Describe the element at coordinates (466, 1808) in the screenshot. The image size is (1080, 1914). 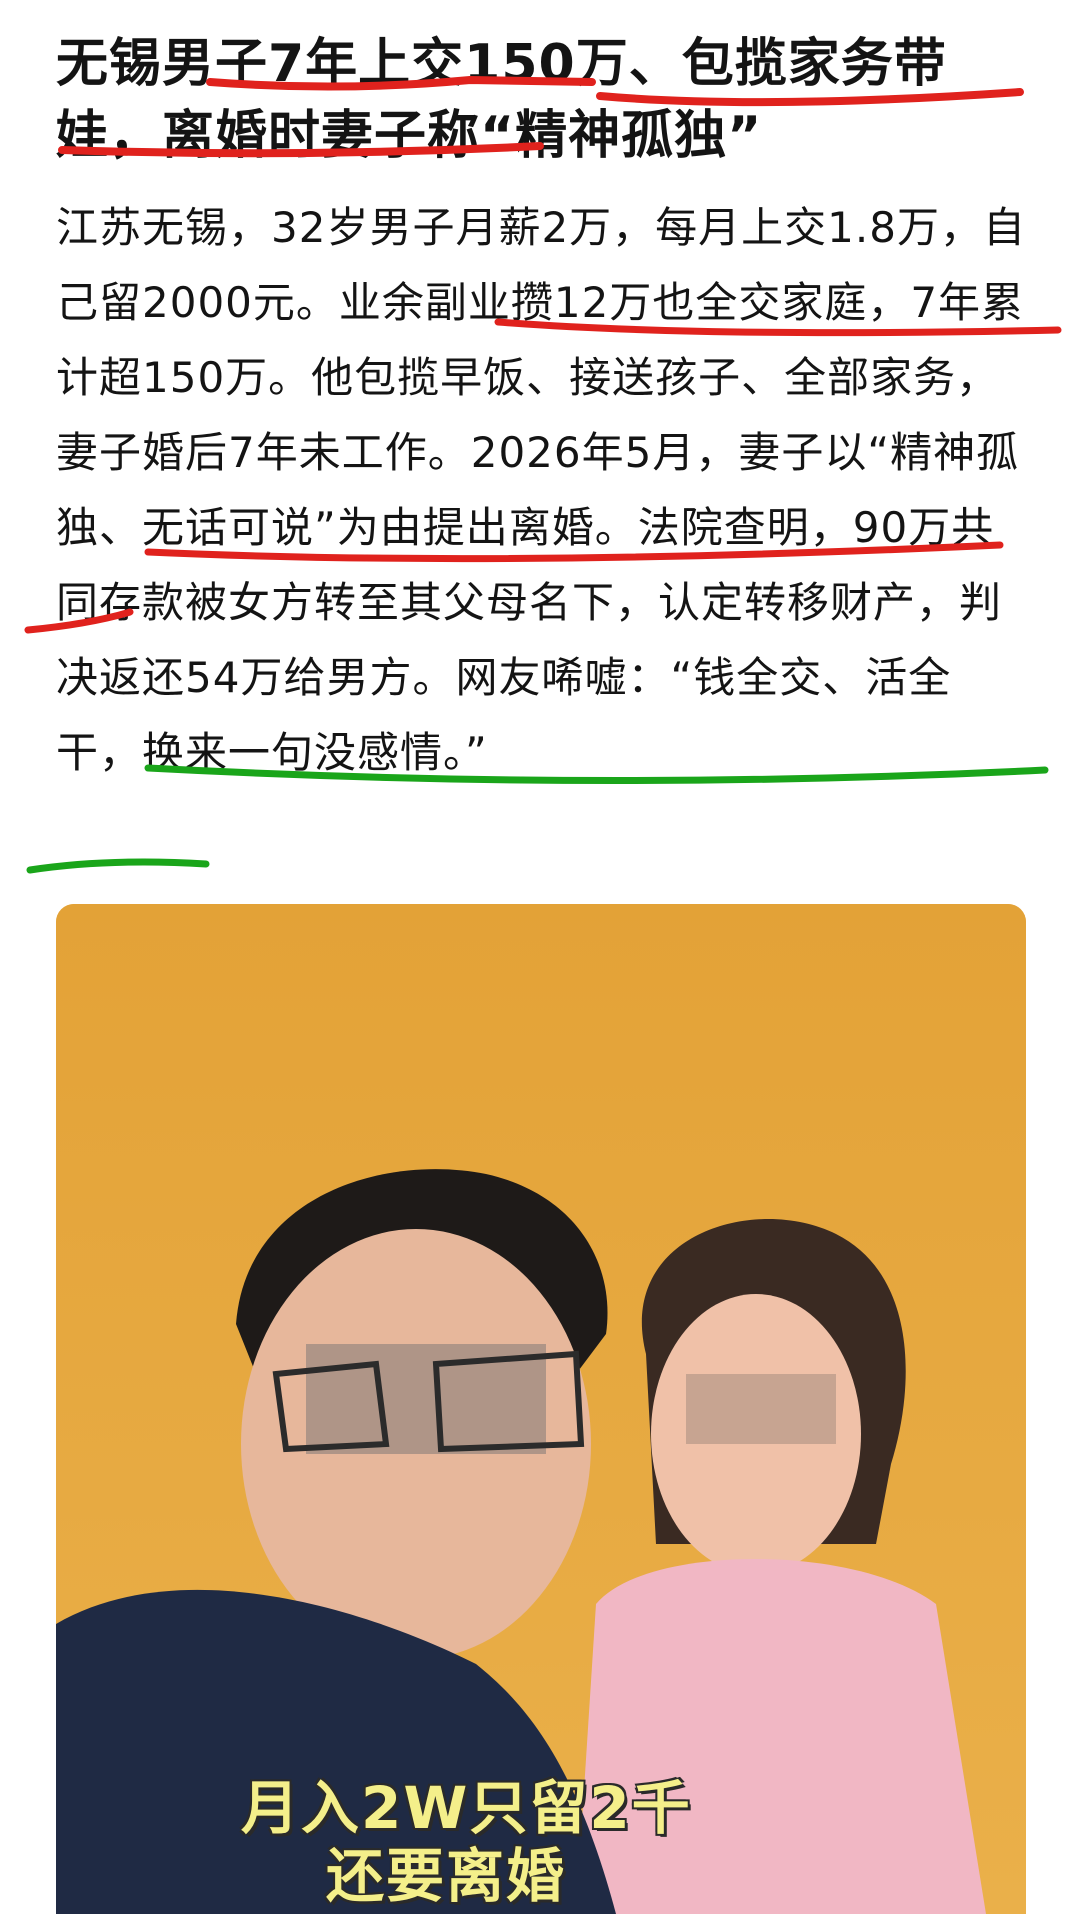
I see `photo-caption-line1: 月入2W只留2千` at that location.